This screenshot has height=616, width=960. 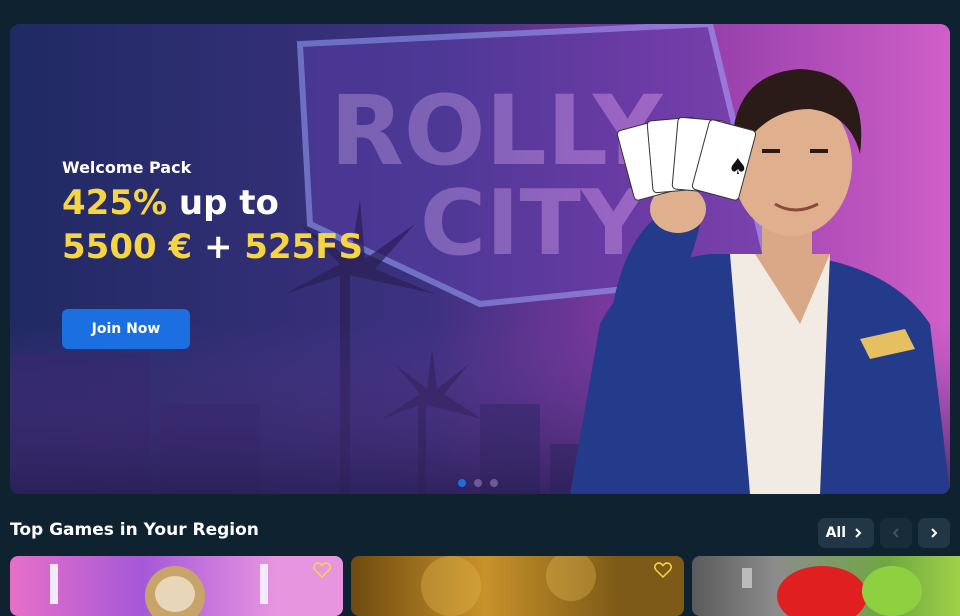 I want to click on join-now-button: Join Now, so click(x=126, y=329).